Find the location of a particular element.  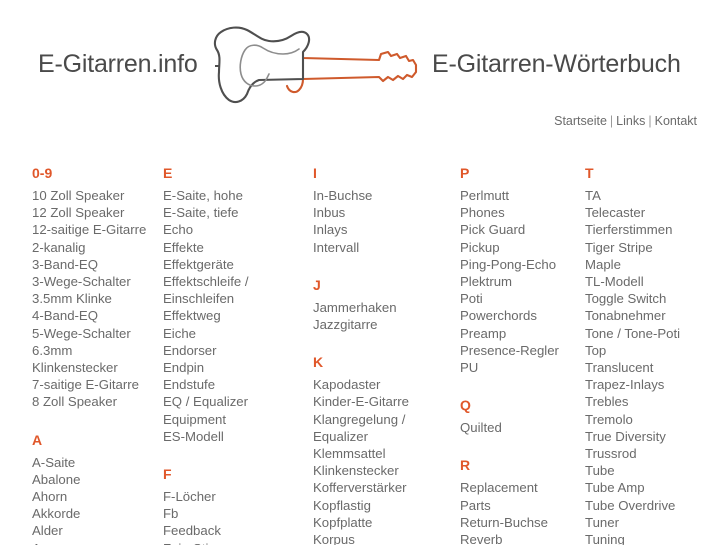

glossary-term: Pick Guard is located at coordinates (520, 229).